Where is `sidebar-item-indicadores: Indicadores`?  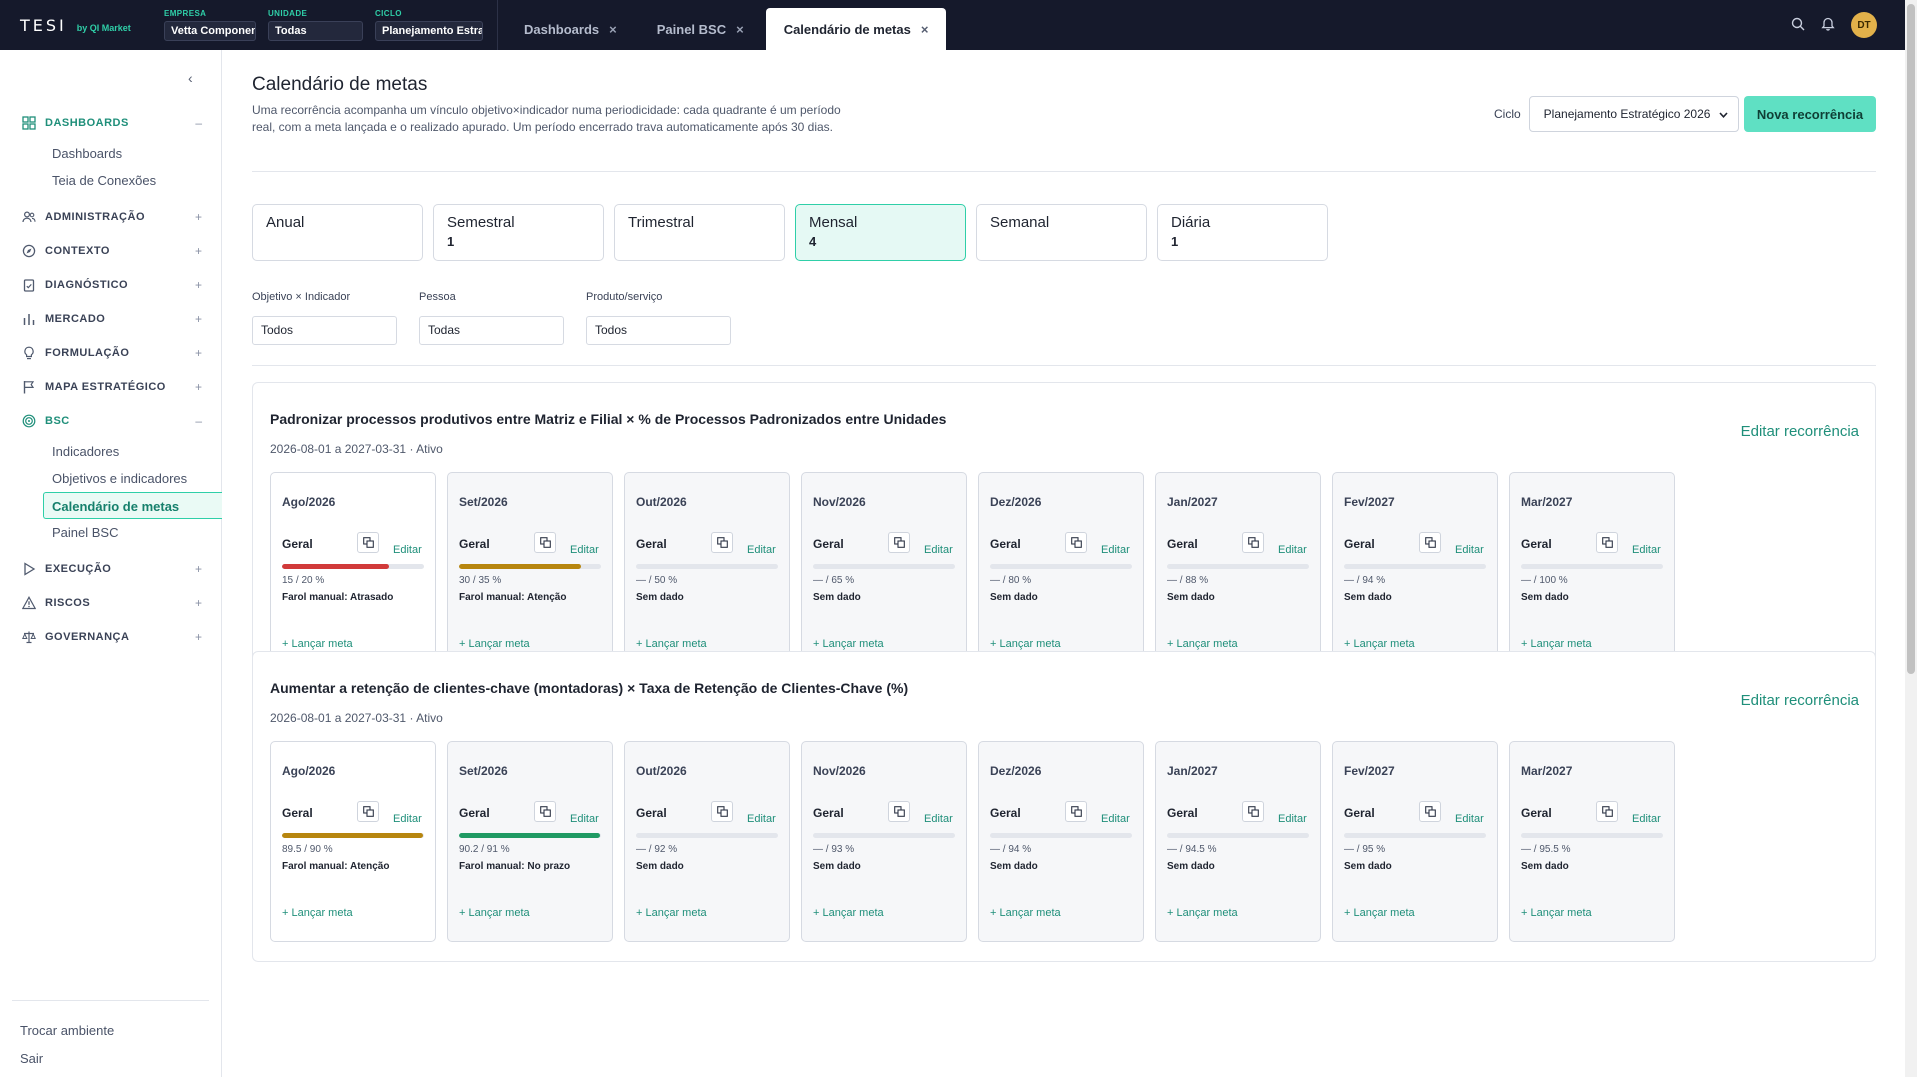
sidebar-item-indicadores: Indicadores is located at coordinates (111, 451).